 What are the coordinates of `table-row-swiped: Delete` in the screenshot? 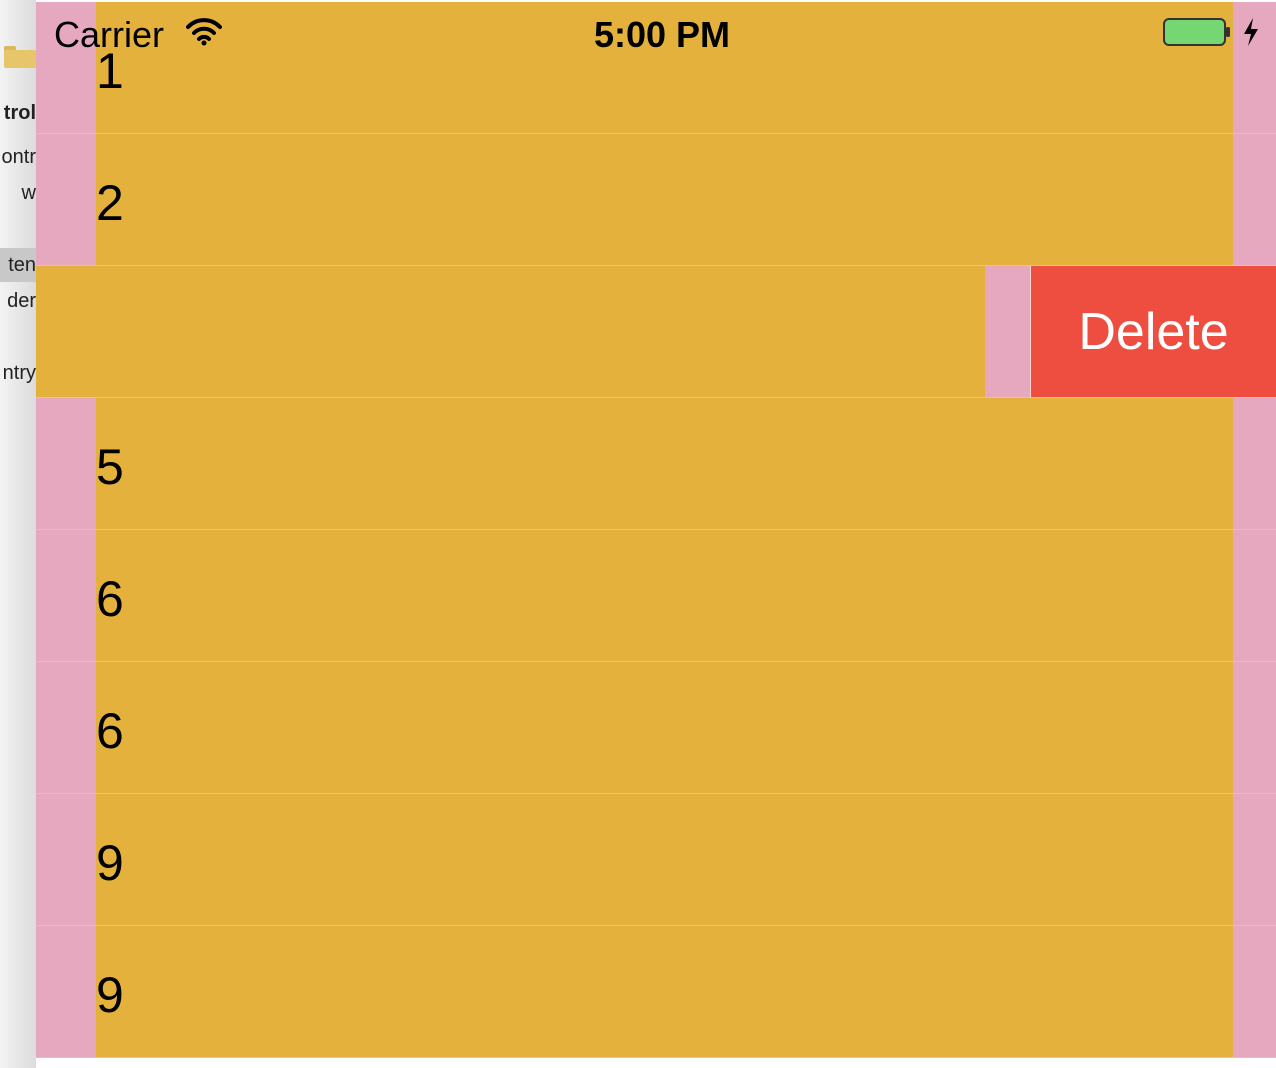 It's located at (656, 331).